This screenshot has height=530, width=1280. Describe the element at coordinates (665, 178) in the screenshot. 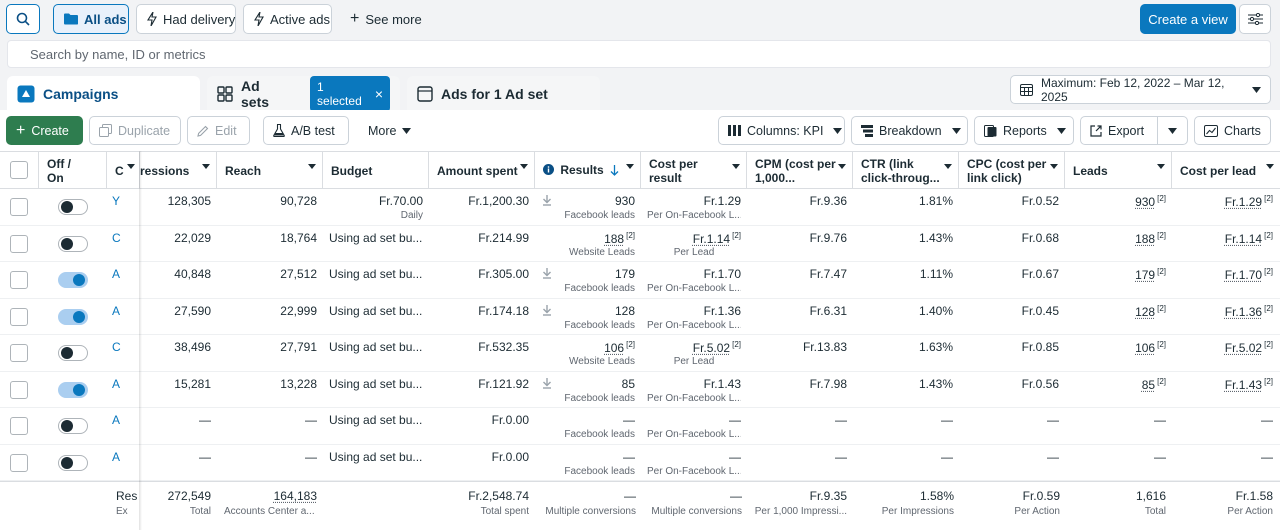

I see `header-cpr-line2: result` at that location.